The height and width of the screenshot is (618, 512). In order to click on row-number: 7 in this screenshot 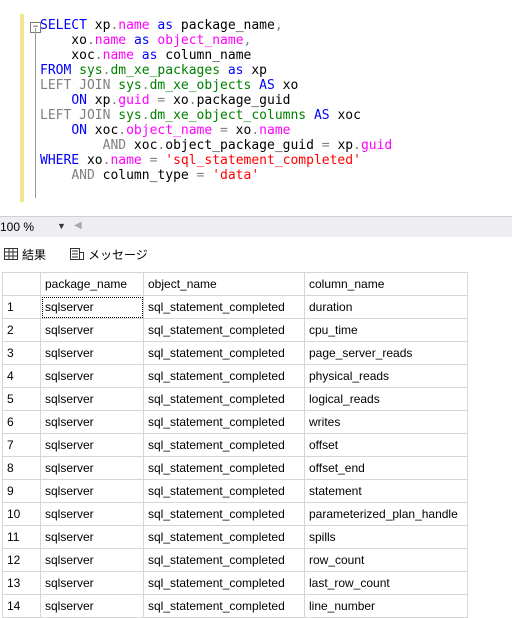, I will do `click(21, 445)`.